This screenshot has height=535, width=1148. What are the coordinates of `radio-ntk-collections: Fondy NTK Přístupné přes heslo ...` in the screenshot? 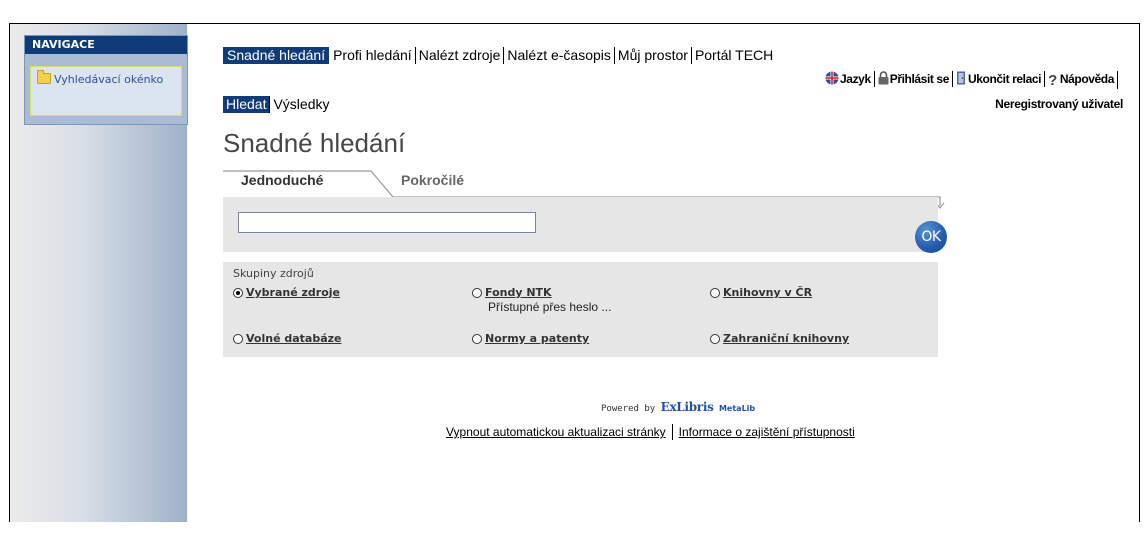 It's located at (541, 300).